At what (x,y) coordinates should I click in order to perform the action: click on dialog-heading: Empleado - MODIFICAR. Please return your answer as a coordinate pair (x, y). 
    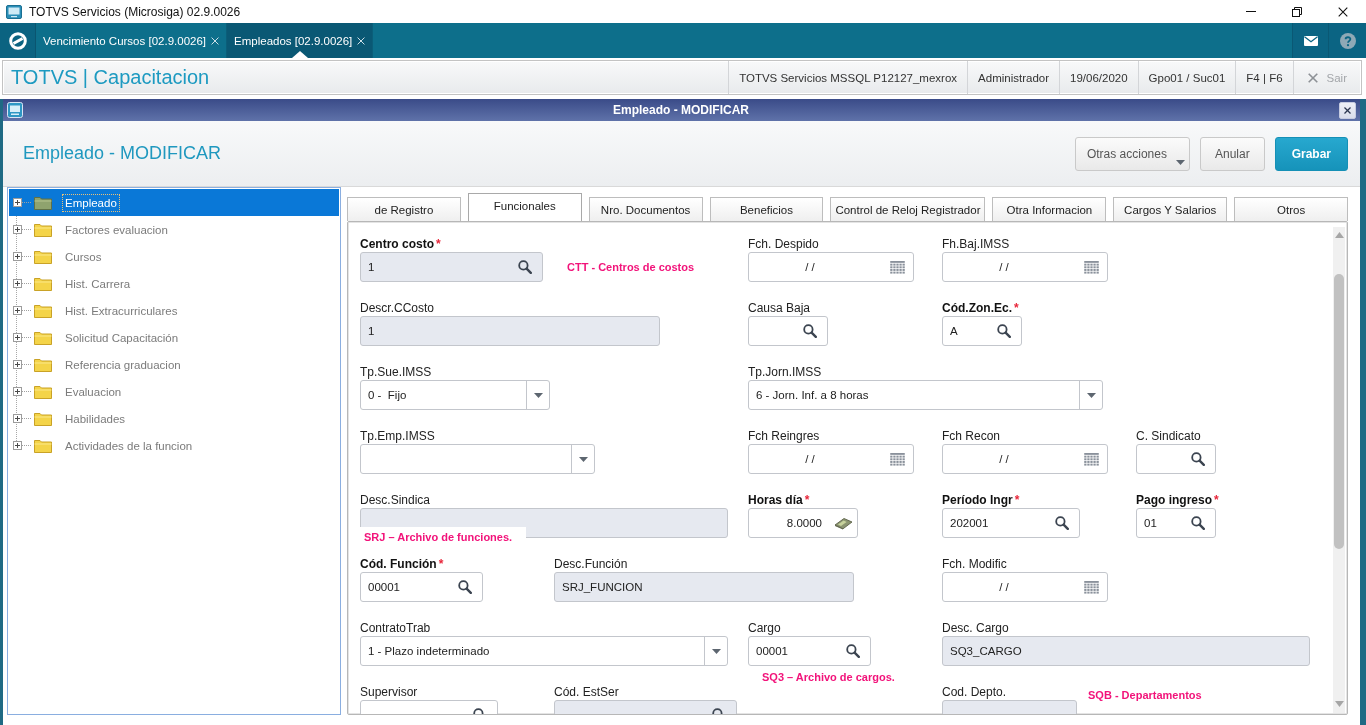
    Looking at the image, I should click on (122, 153).